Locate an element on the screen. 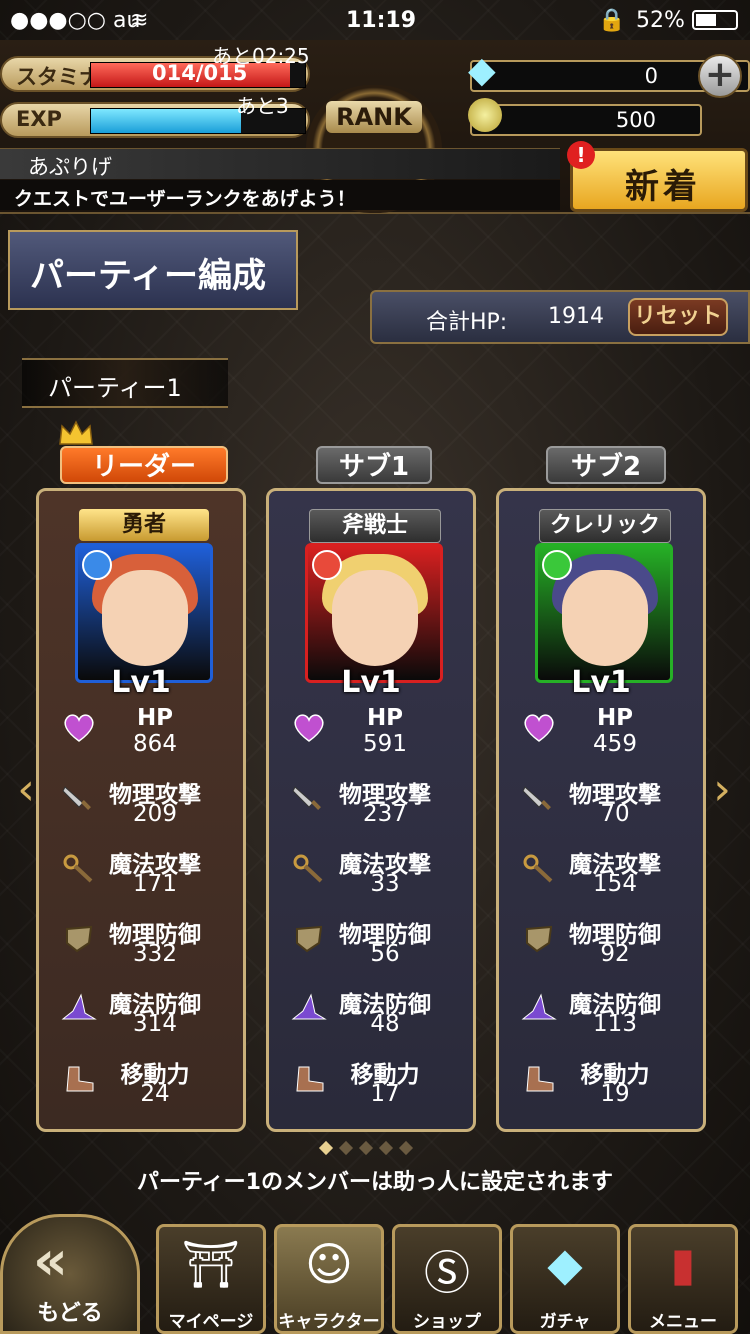  stat-row-matk: 魔法攻撃 33 is located at coordinates (371, 877).